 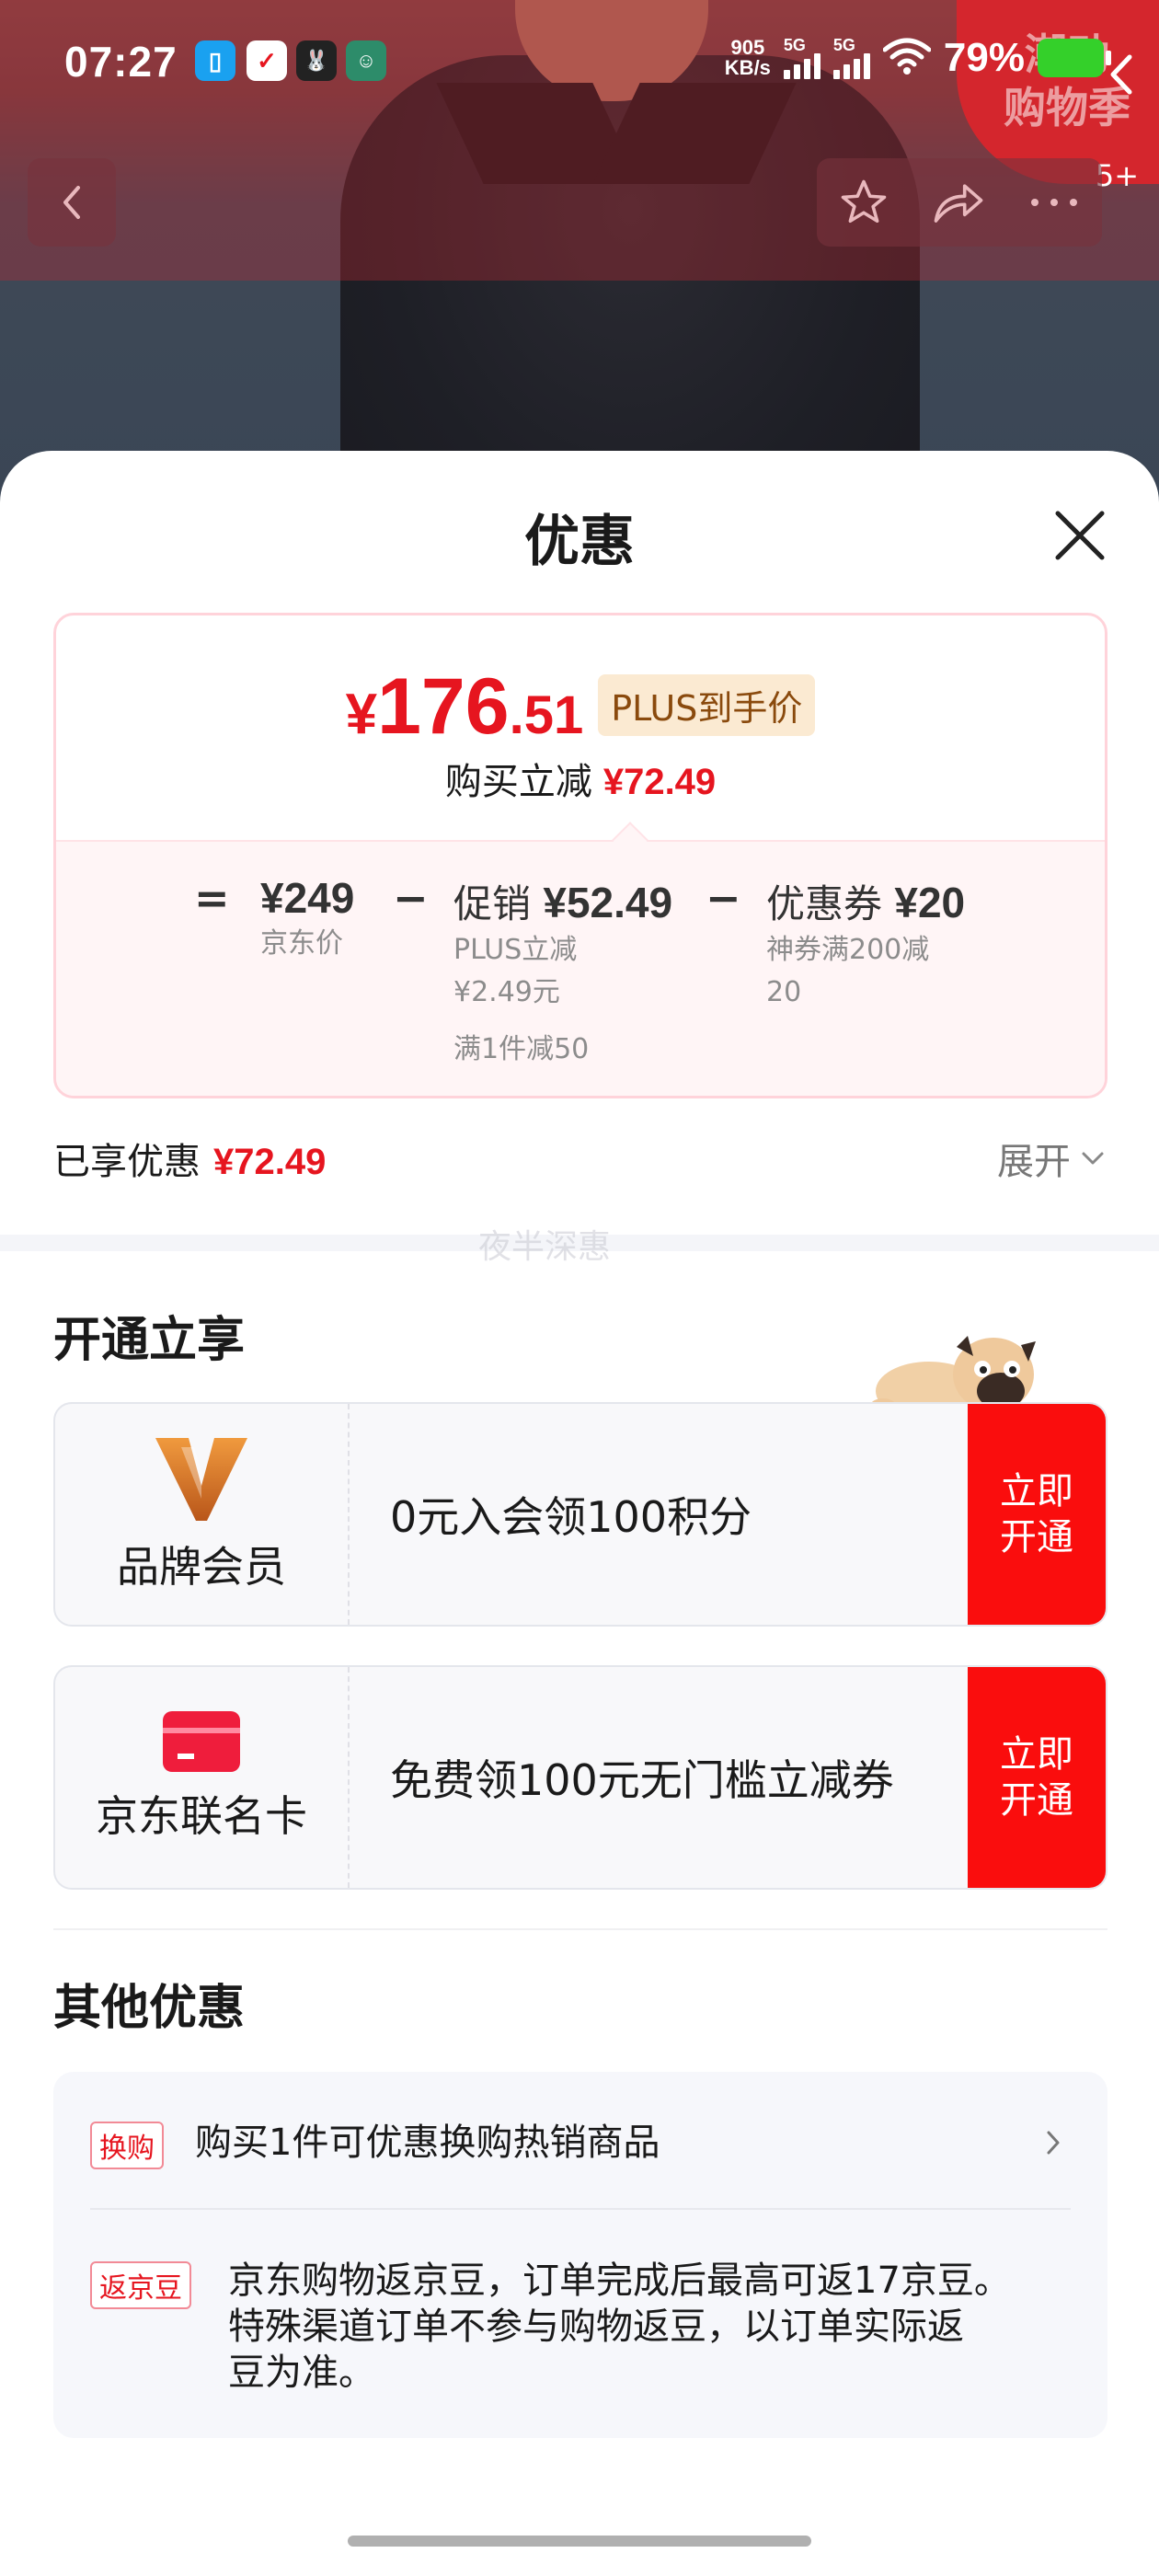 What do you see at coordinates (1053, 2143) in the screenshot?
I see `chevron-right-icon` at bounding box center [1053, 2143].